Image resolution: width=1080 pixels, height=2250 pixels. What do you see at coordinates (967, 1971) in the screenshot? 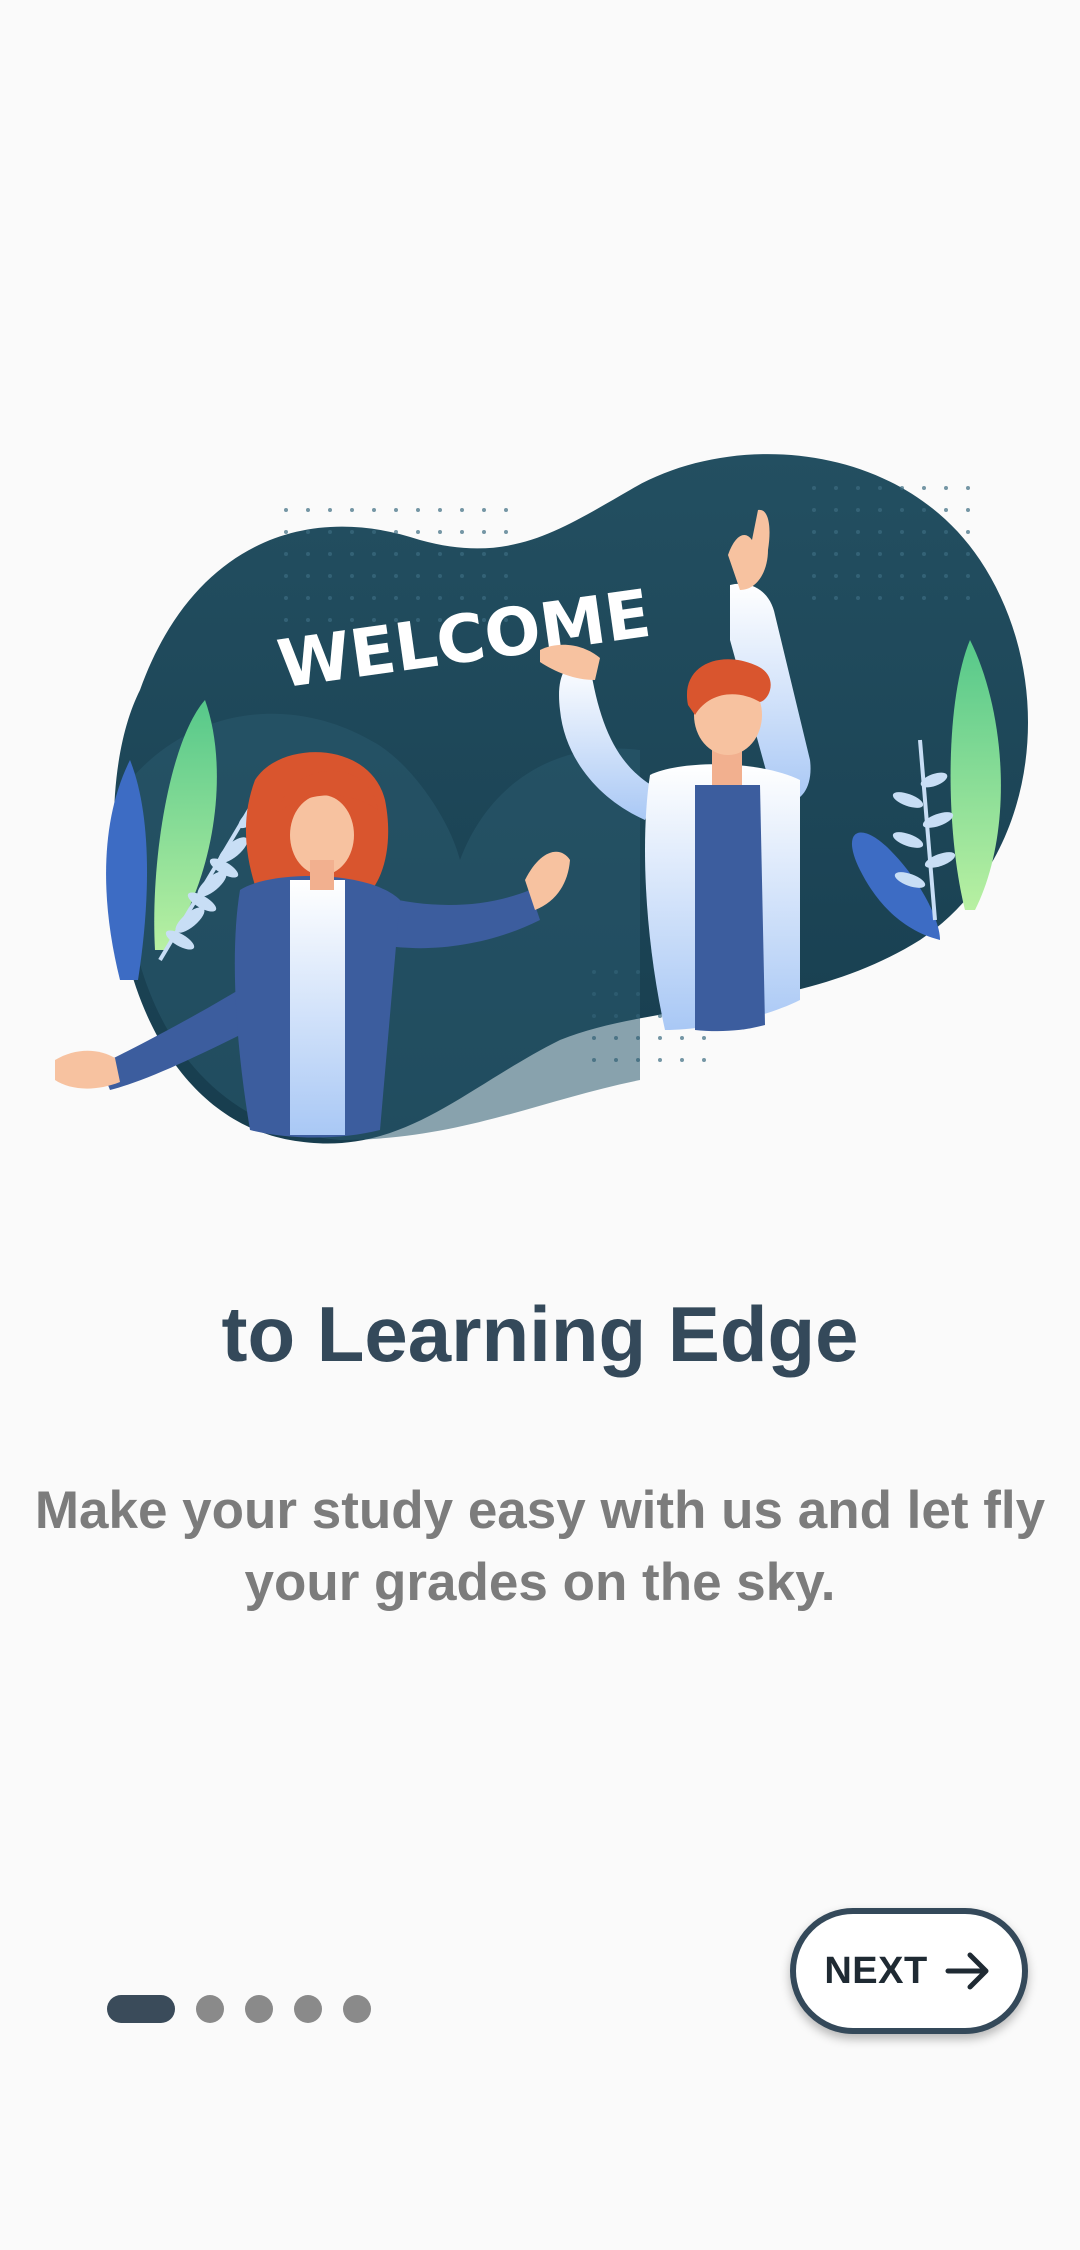
I see `arrow-right-icon` at bounding box center [967, 1971].